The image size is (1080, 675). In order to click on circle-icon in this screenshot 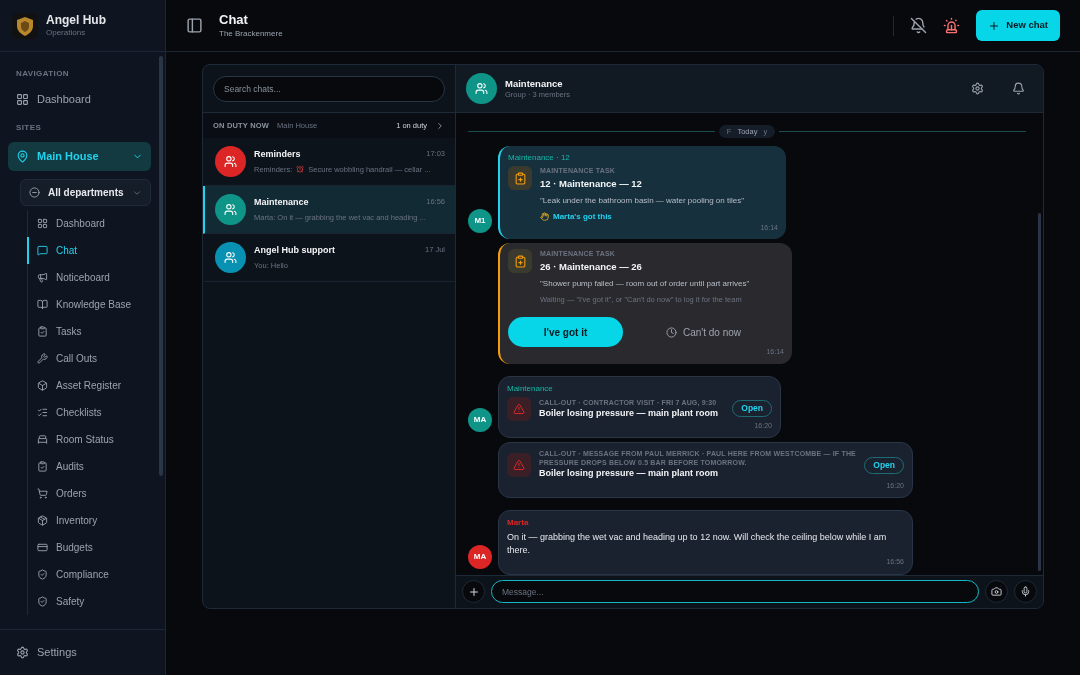, I will do `click(34, 192)`.